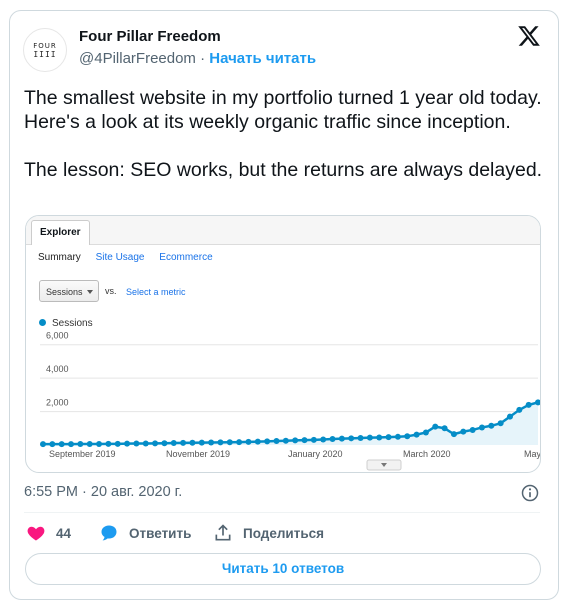  I want to click on avatar-text-top: FOUR, so click(45, 45).